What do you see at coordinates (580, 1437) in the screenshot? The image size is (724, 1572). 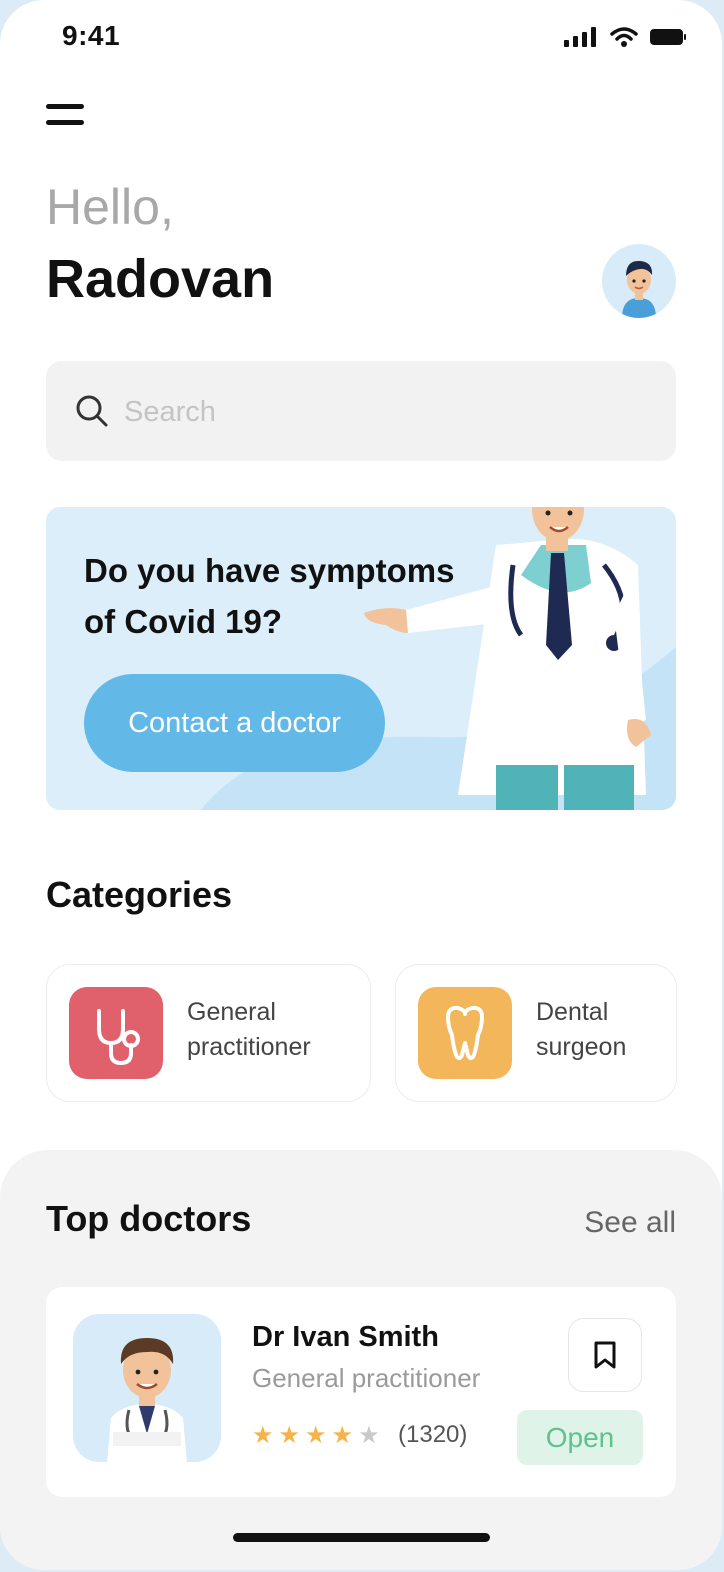 I see `status-badge: Open` at bounding box center [580, 1437].